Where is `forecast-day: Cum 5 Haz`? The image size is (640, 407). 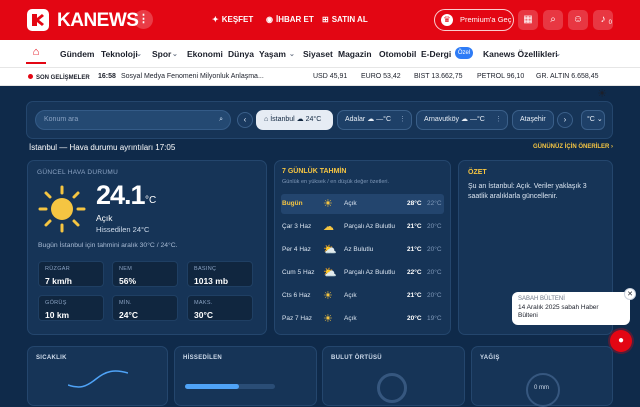
forecast-day: Cum 5 Haz is located at coordinates (298, 272).